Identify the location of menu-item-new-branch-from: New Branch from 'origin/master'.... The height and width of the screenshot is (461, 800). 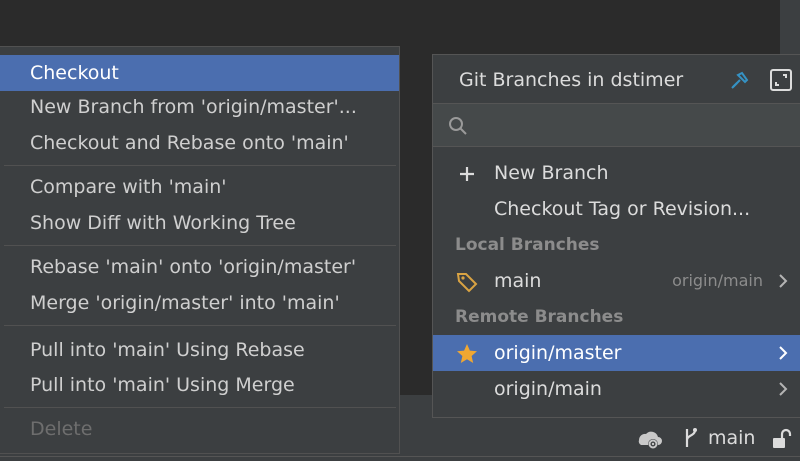
(199, 107).